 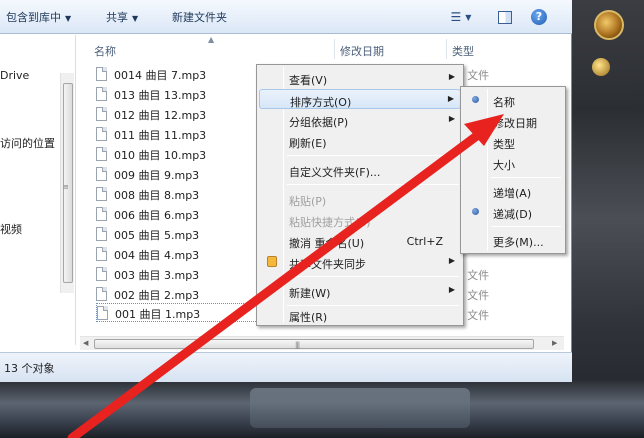 I want to click on scroll-left-icon: ◀, so click(x=85, y=343).